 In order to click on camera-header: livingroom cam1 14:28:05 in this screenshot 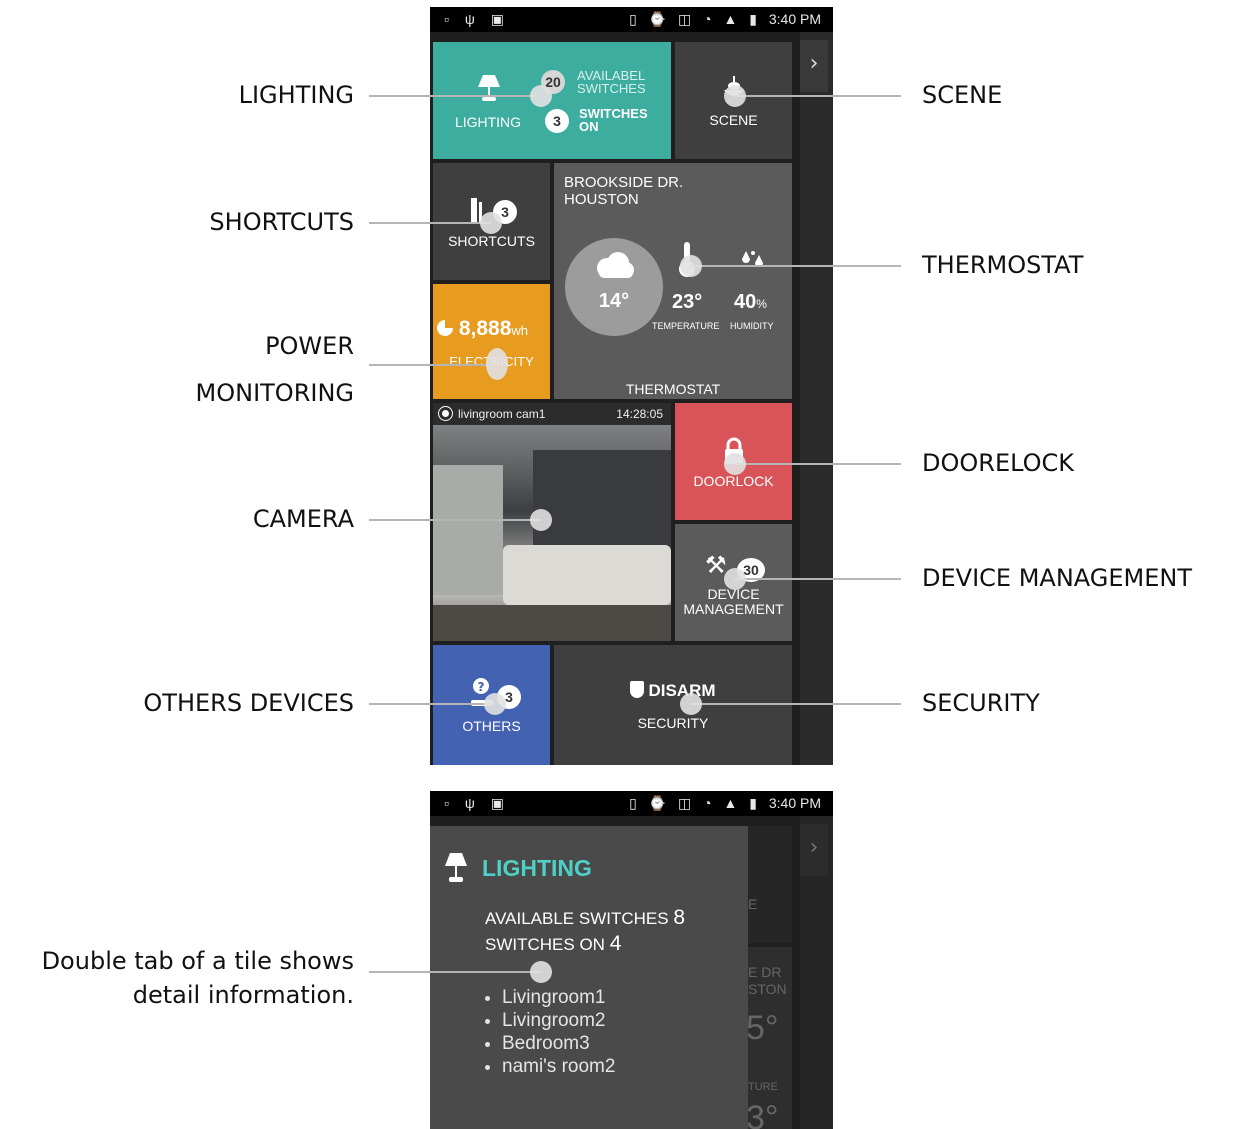, I will do `click(552, 414)`.